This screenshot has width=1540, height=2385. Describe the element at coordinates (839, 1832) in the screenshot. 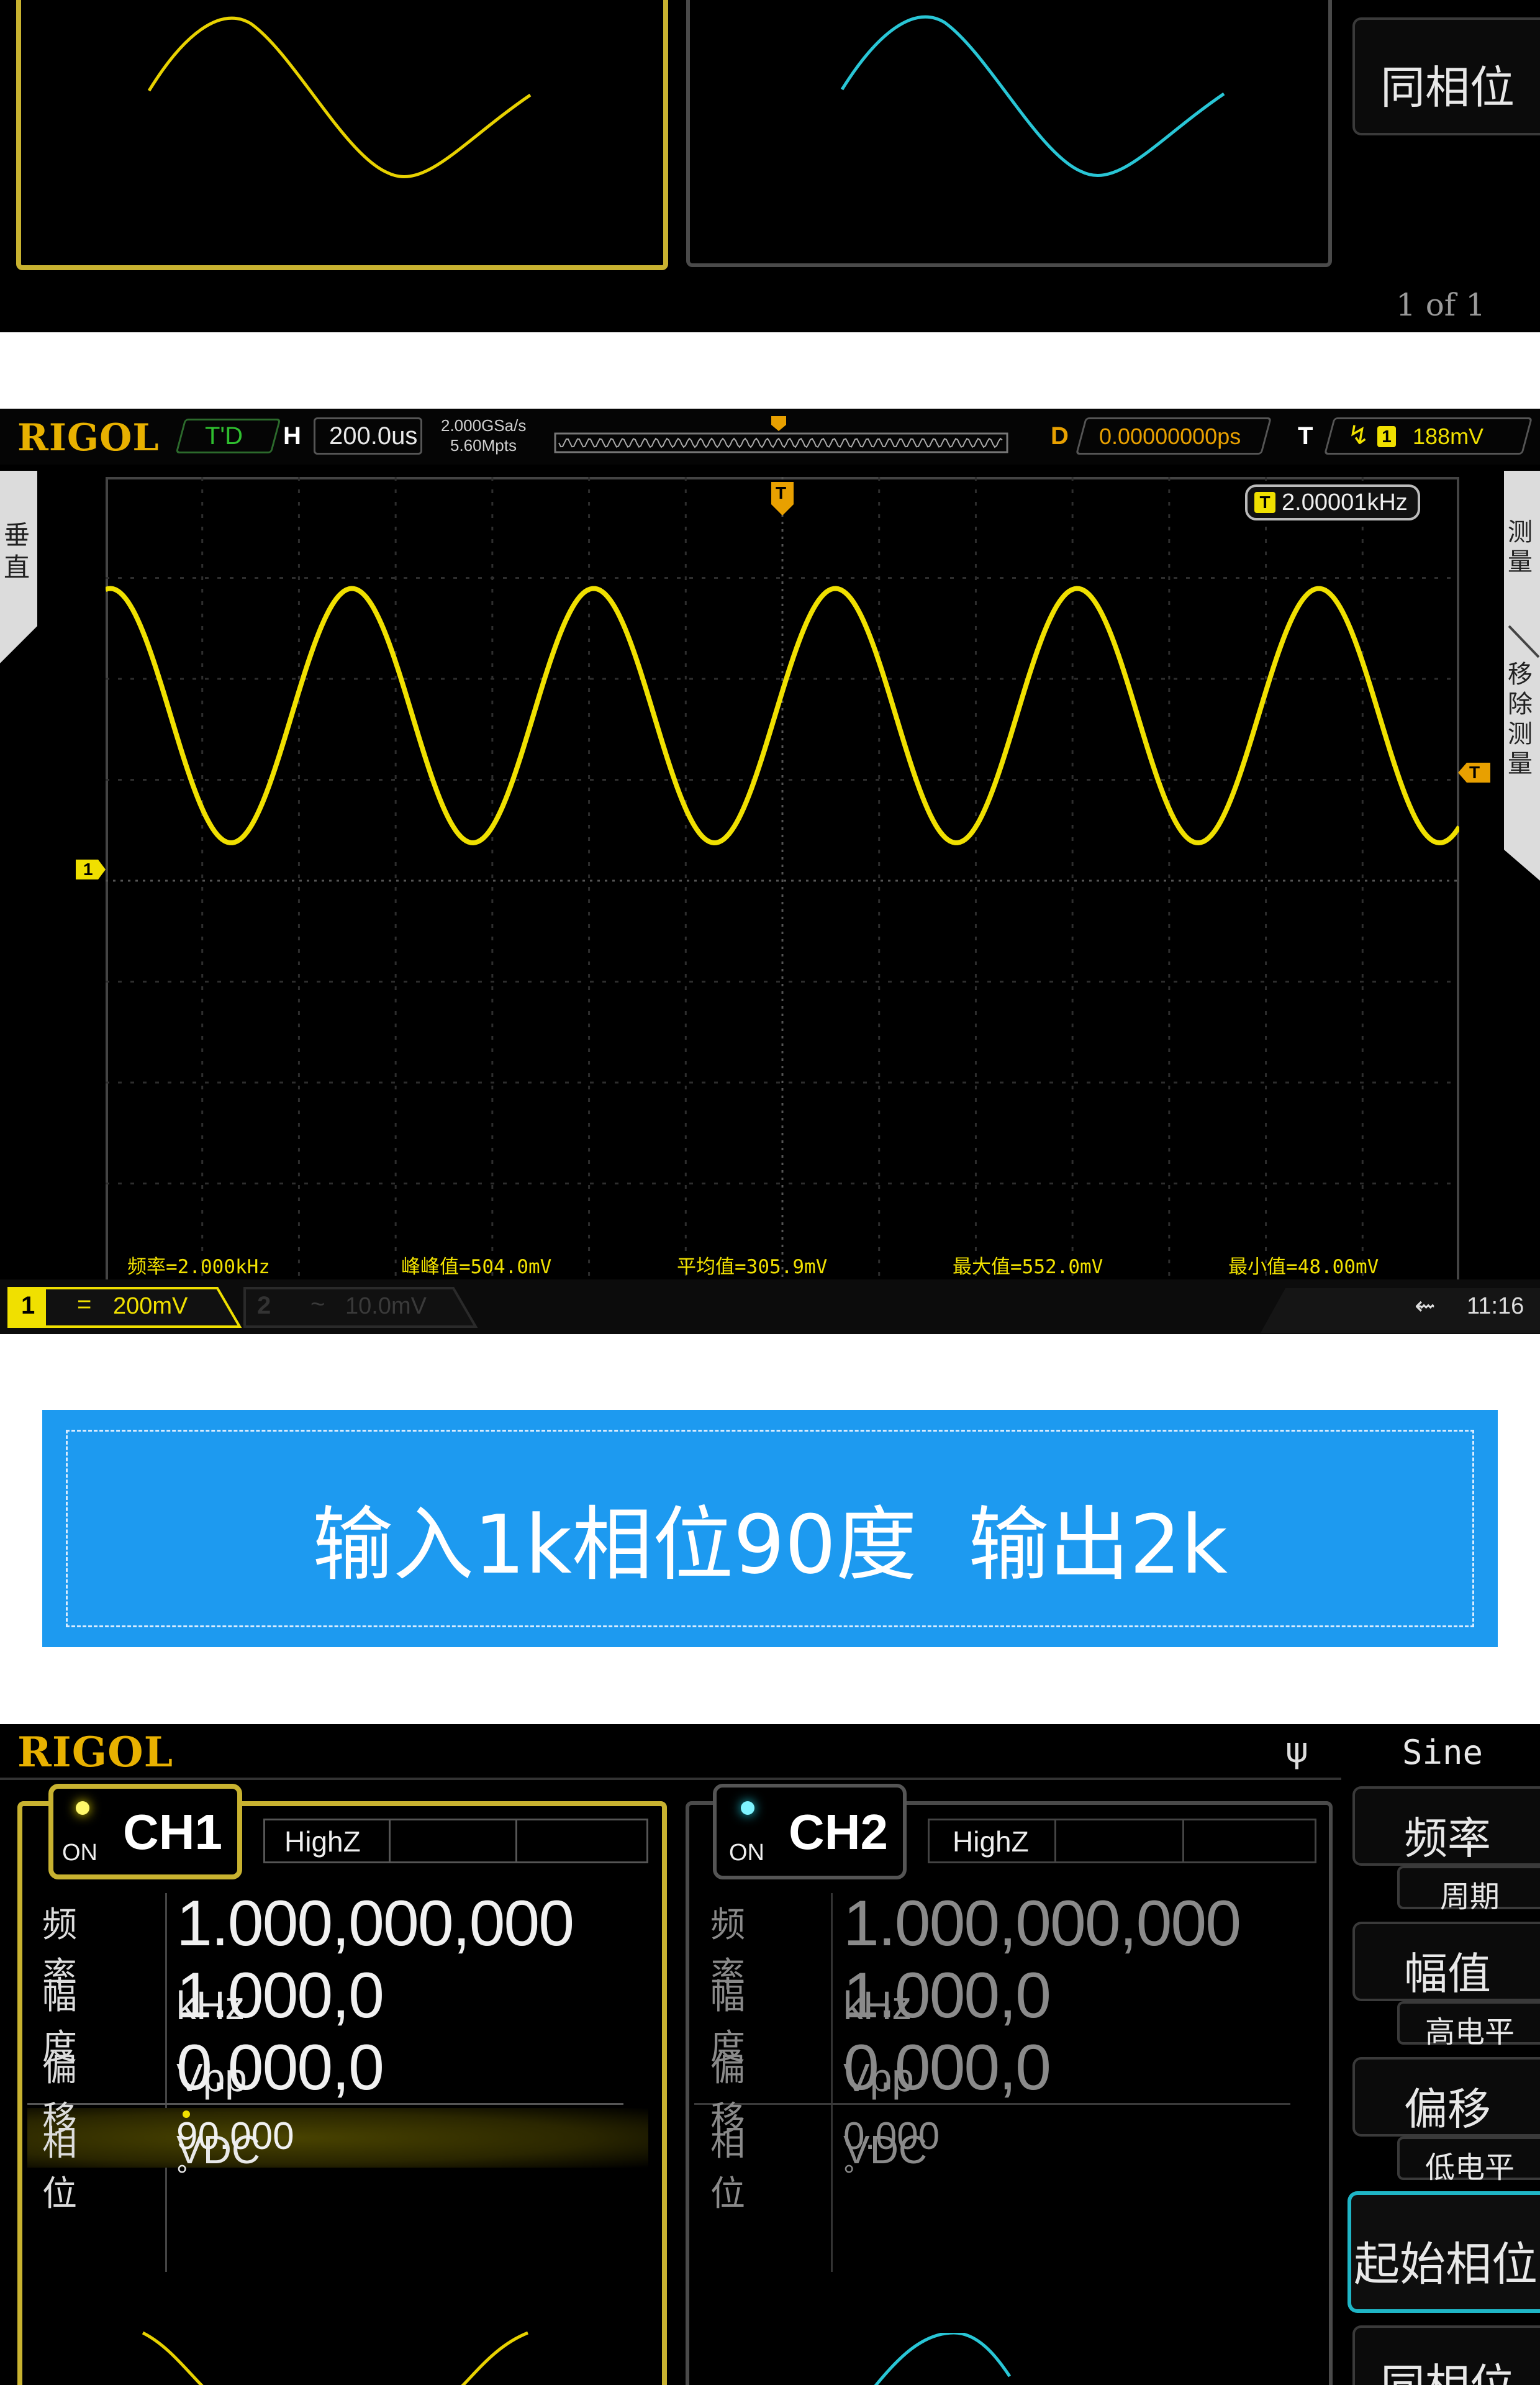

I see `ch2-name: CH2` at that location.